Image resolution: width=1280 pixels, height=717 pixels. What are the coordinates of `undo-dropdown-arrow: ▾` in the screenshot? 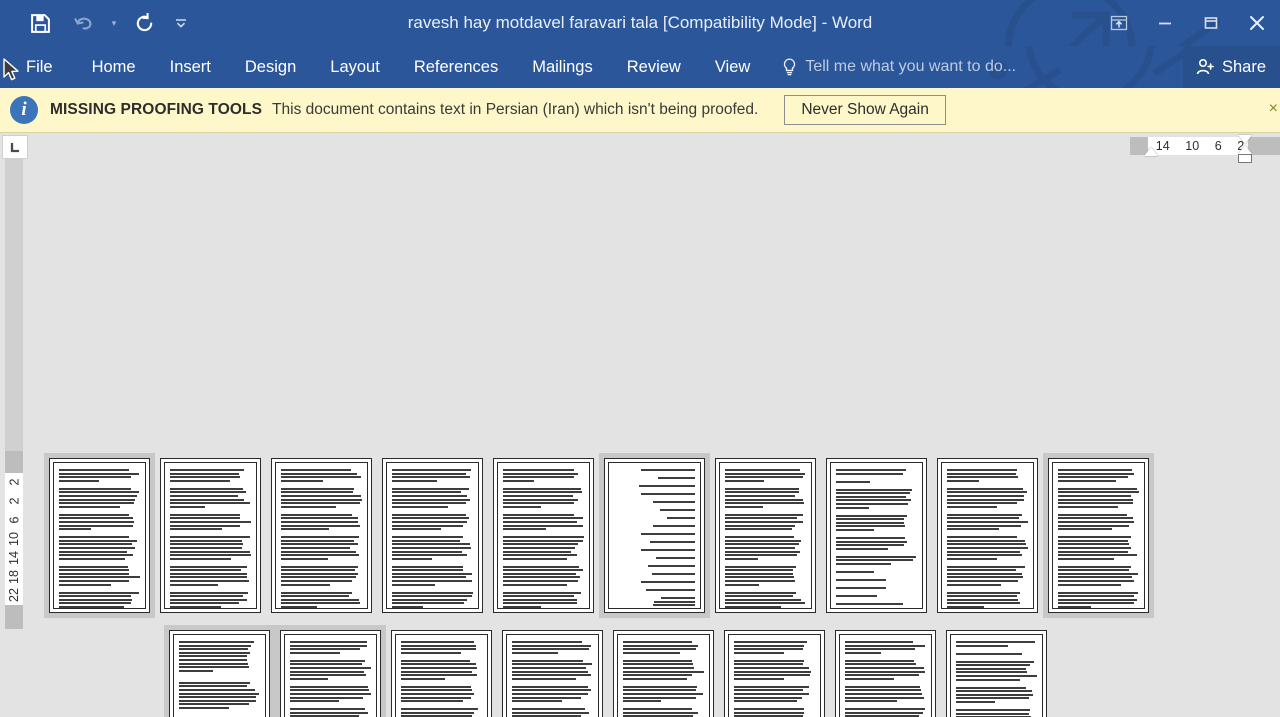 It's located at (114, 23).